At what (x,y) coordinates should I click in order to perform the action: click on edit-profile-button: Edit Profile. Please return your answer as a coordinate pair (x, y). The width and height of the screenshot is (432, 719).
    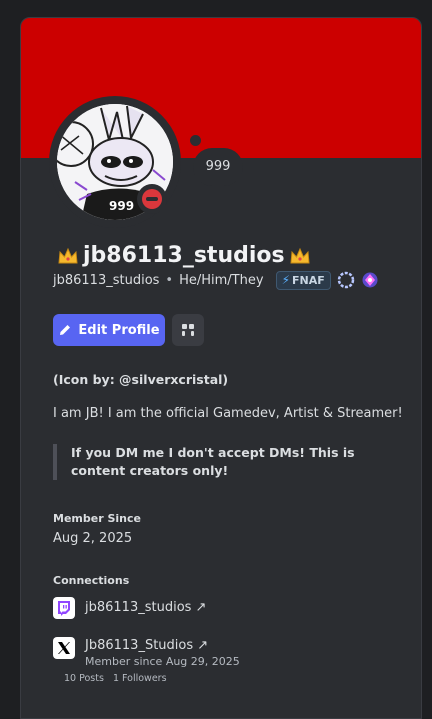
    Looking at the image, I should click on (109, 330).